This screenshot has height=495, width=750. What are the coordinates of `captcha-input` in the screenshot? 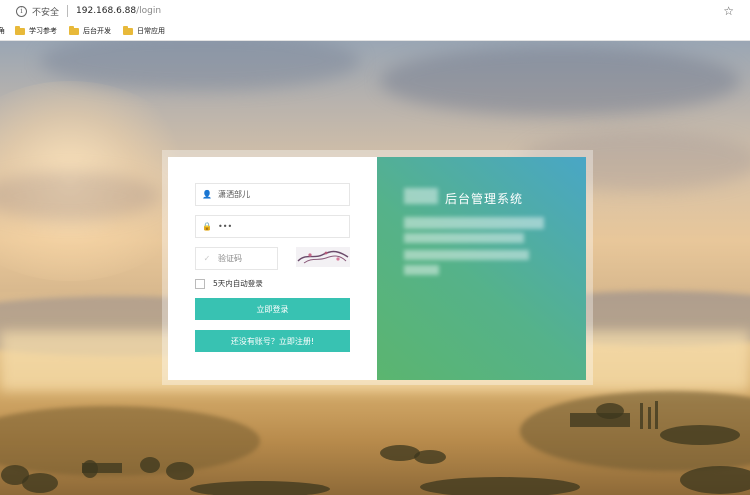 It's located at (247, 258).